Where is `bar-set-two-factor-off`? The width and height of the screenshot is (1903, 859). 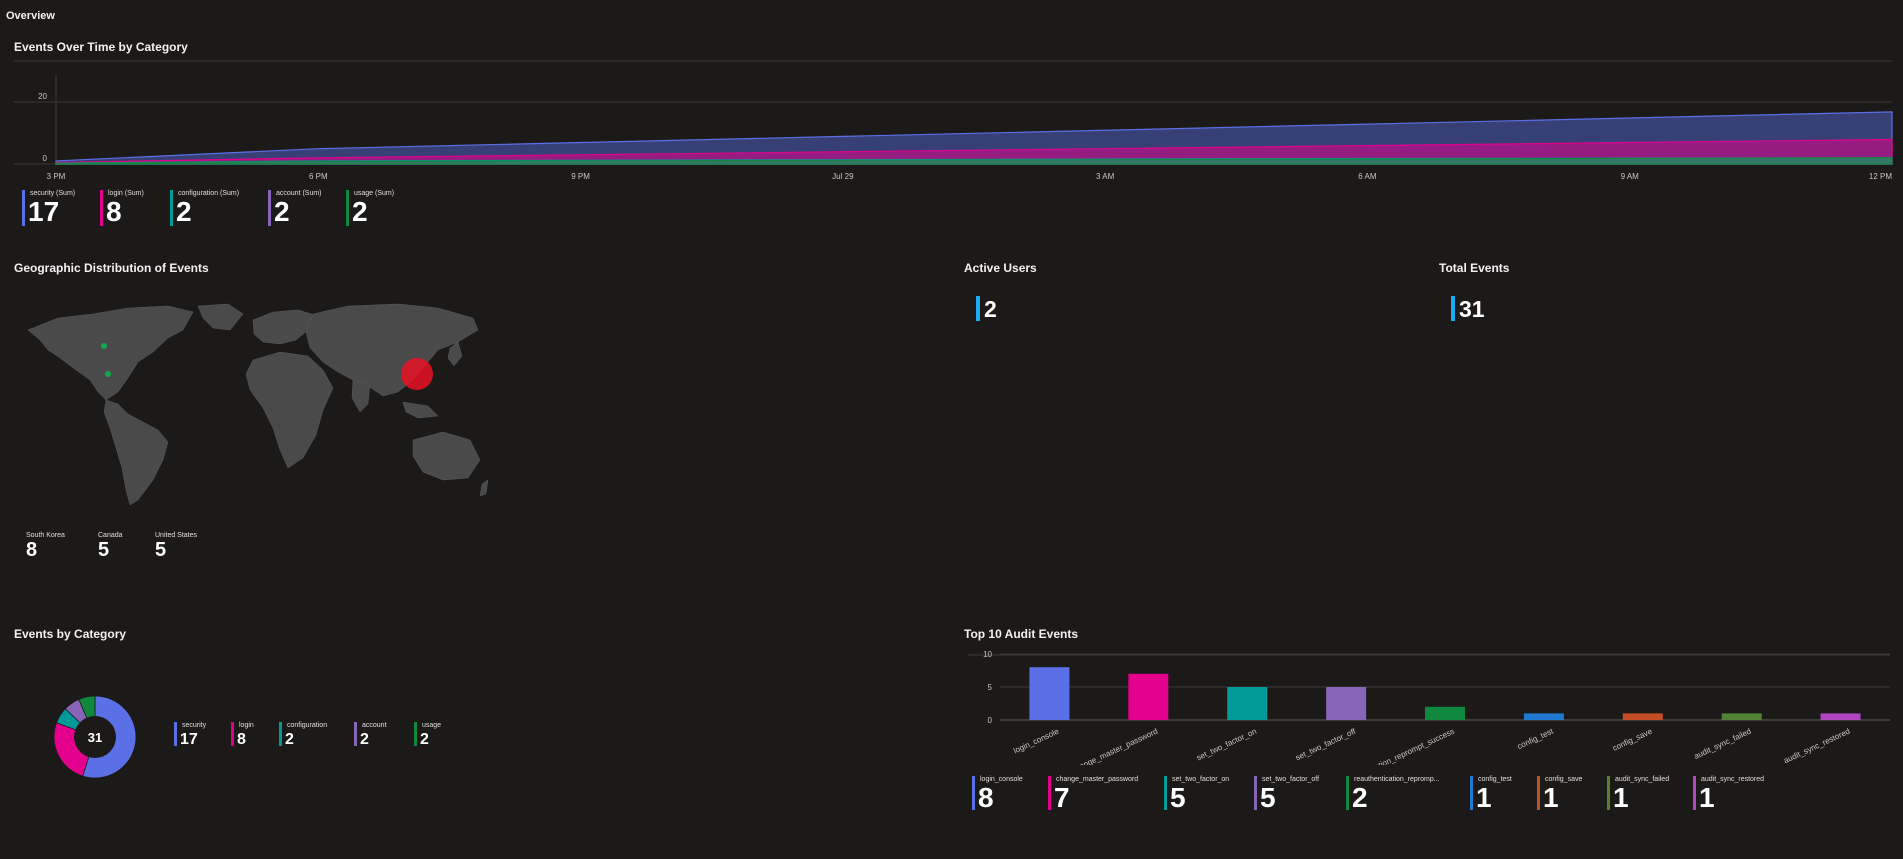
bar-set-two-factor-off is located at coordinates (1346, 703).